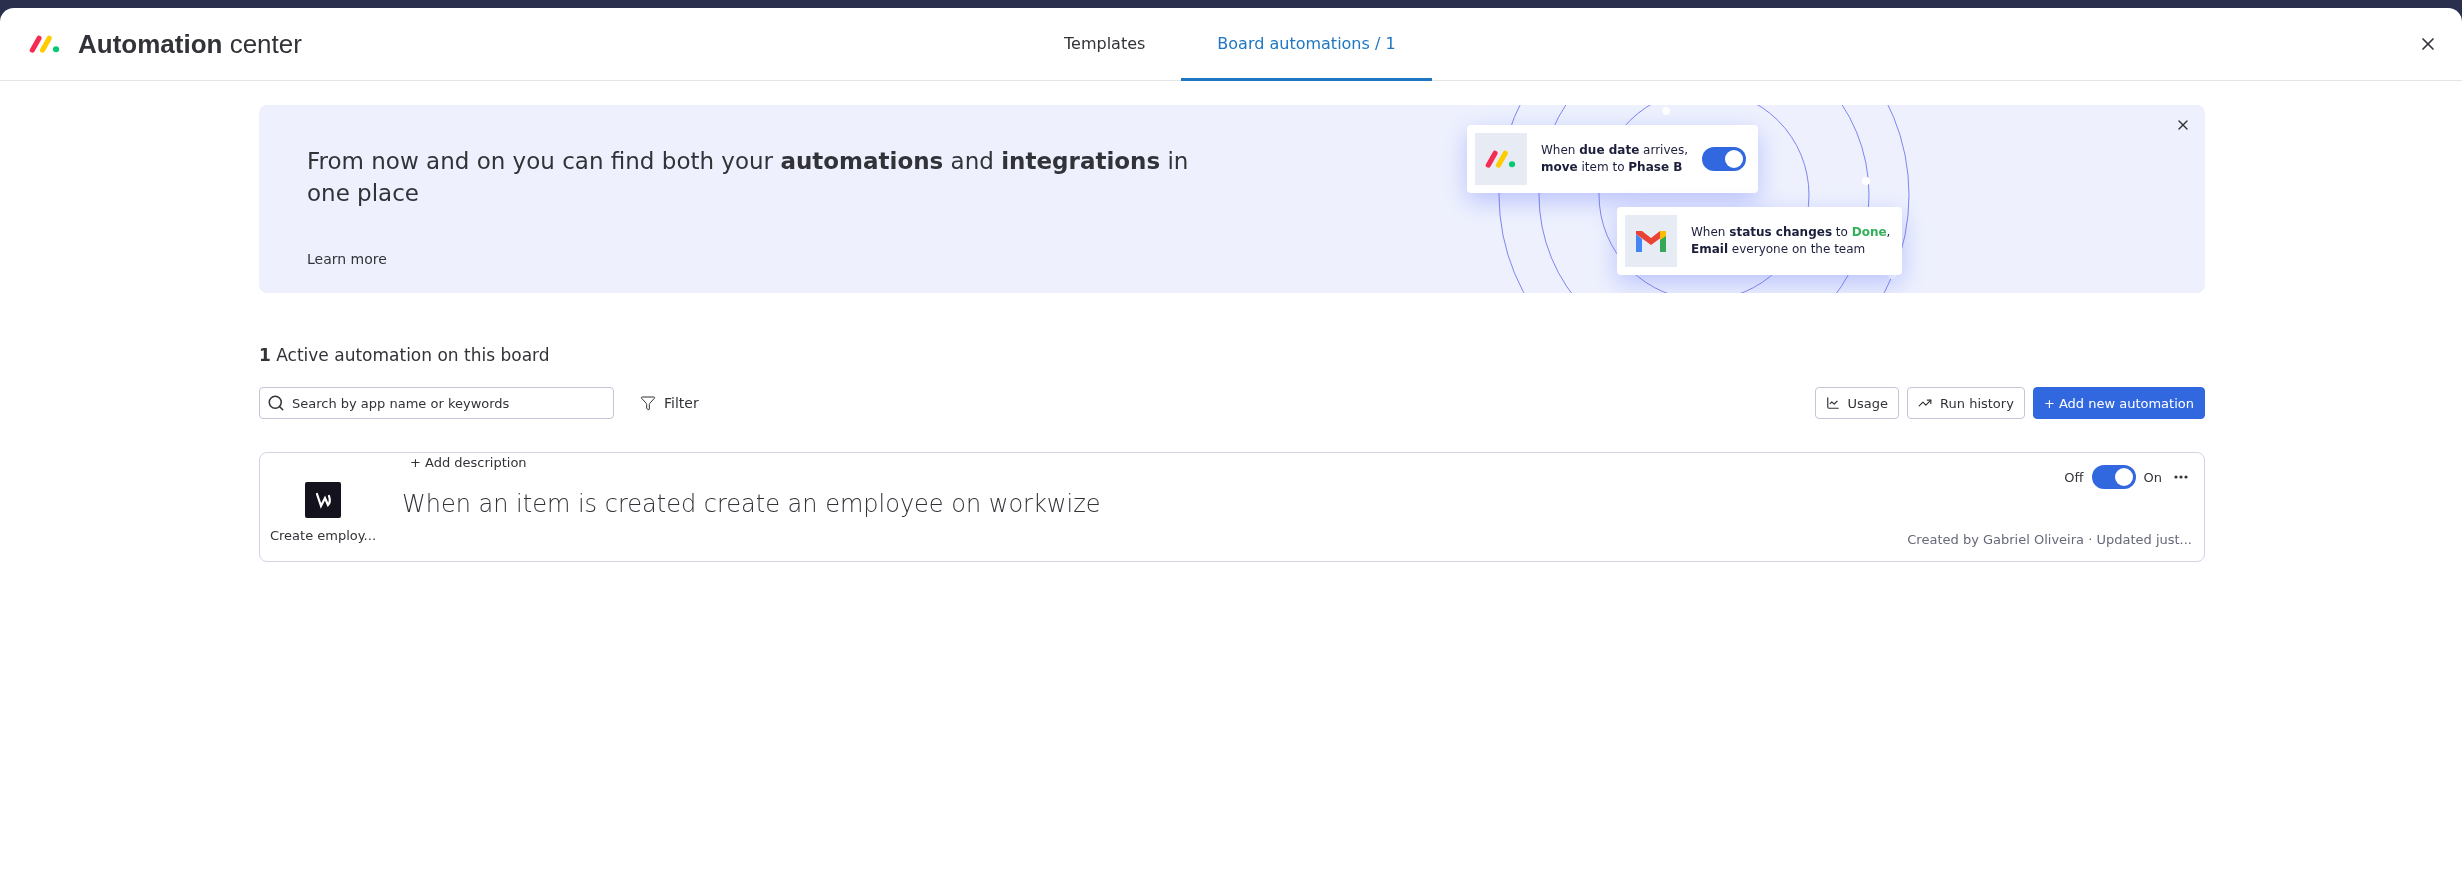 The width and height of the screenshot is (2462, 877). I want to click on window-title: Automation center, so click(190, 44).